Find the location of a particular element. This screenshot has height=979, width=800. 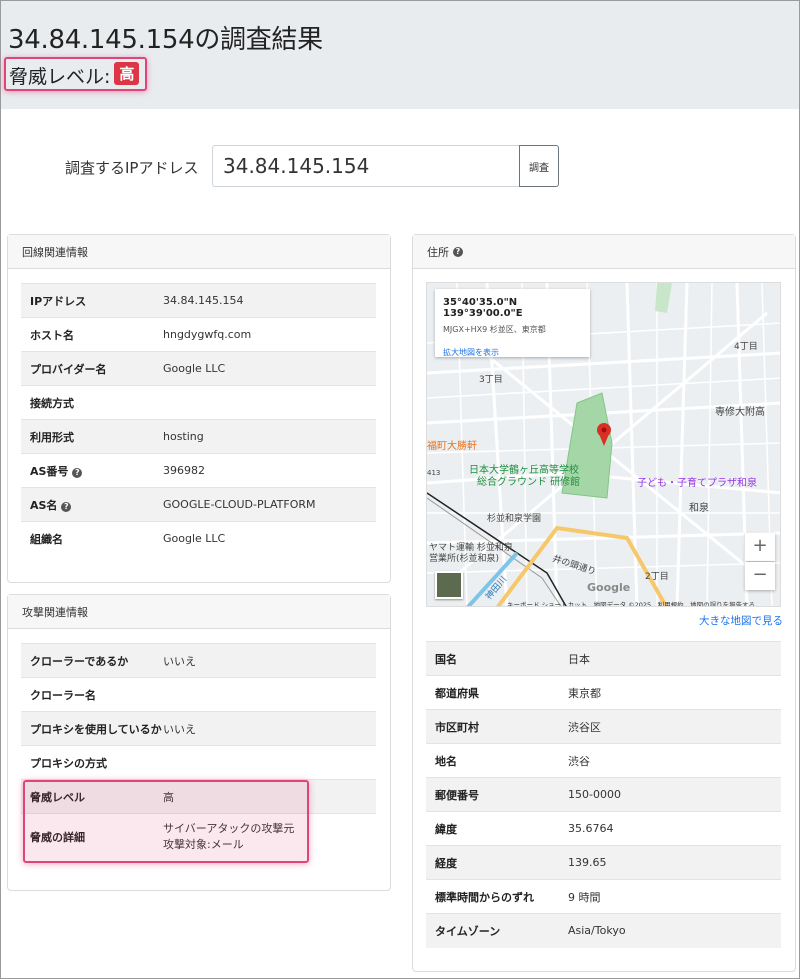

table-row: プロキシの方式 is located at coordinates (198, 762).